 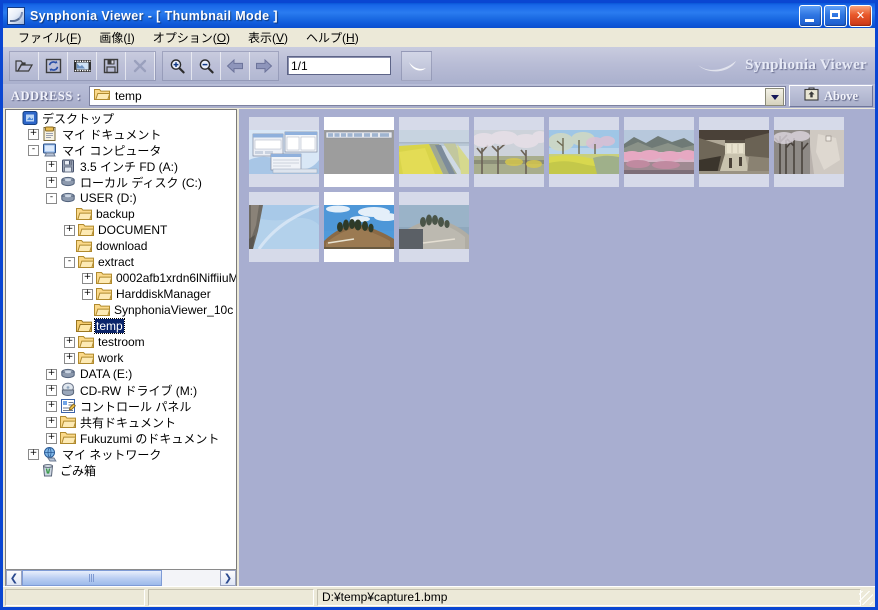 I want to click on scrollbar-track, so click(x=121, y=578).